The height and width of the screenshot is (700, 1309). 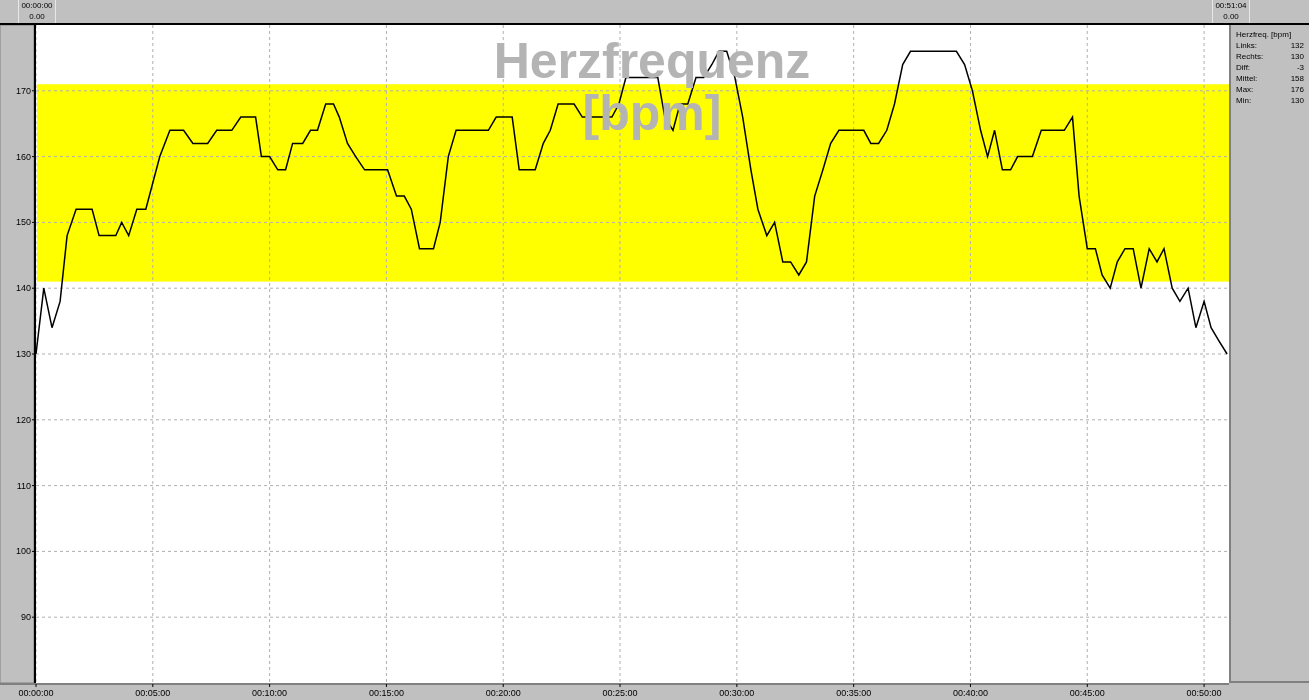 What do you see at coordinates (23, 288) in the screenshot?
I see `y-tick-label: 140` at bounding box center [23, 288].